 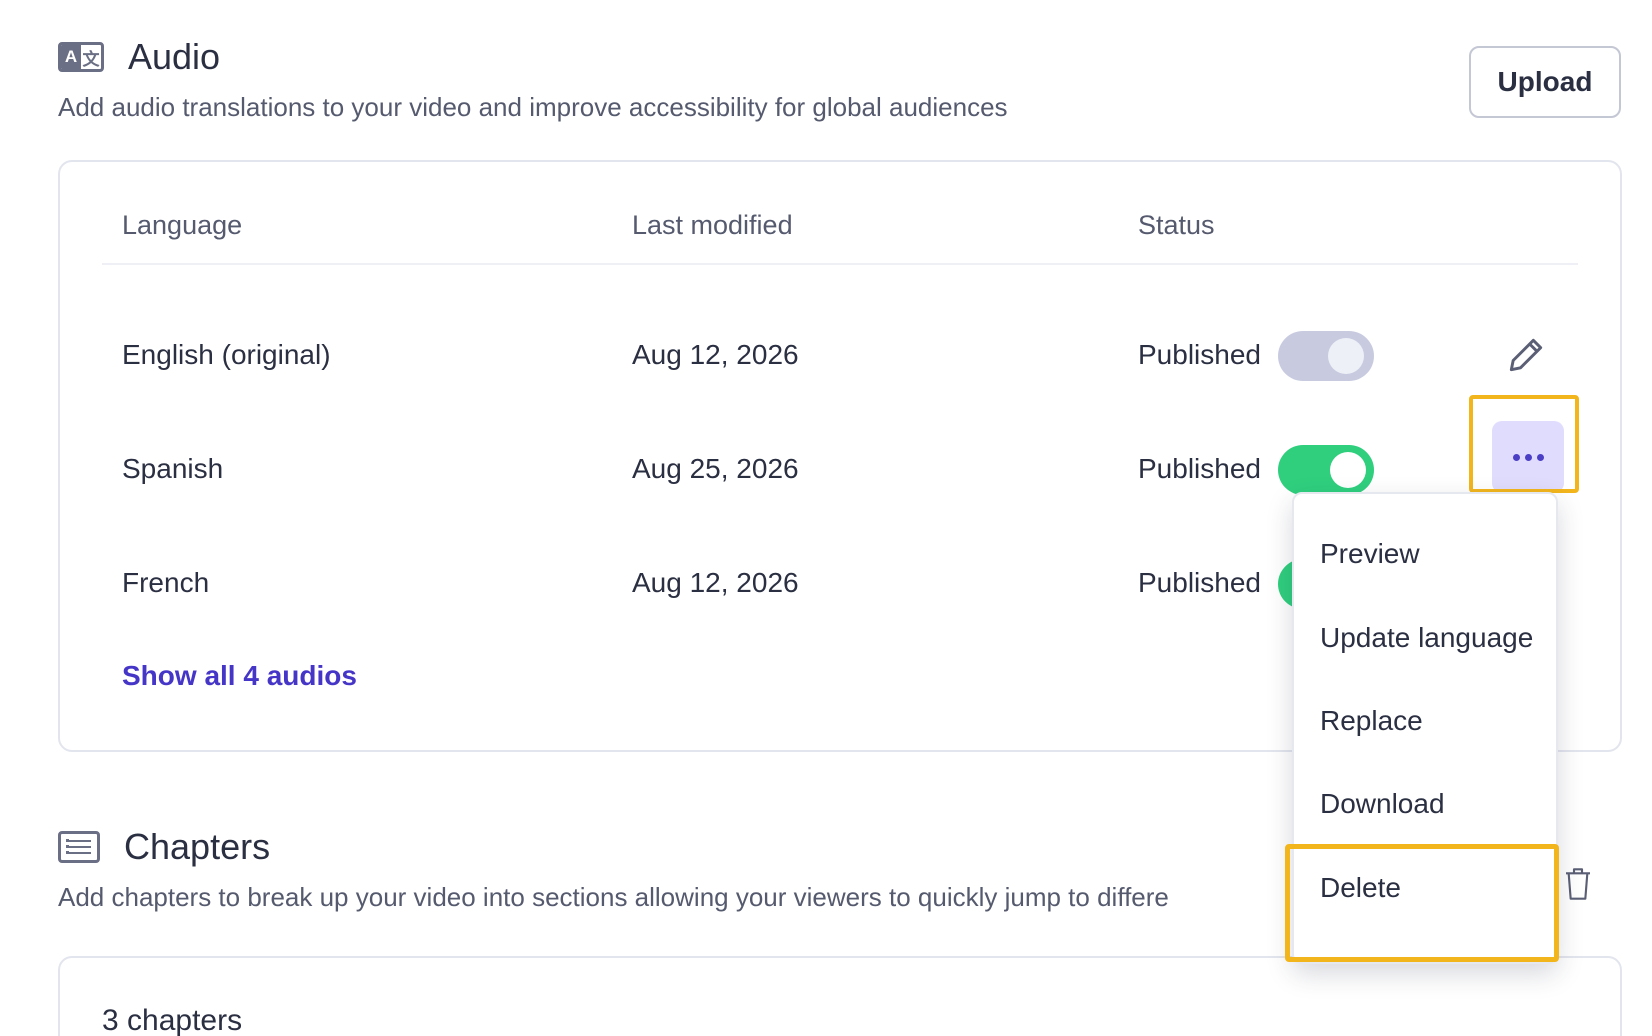 I want to click on audio-title: Audio, so click(x=174, y=56).